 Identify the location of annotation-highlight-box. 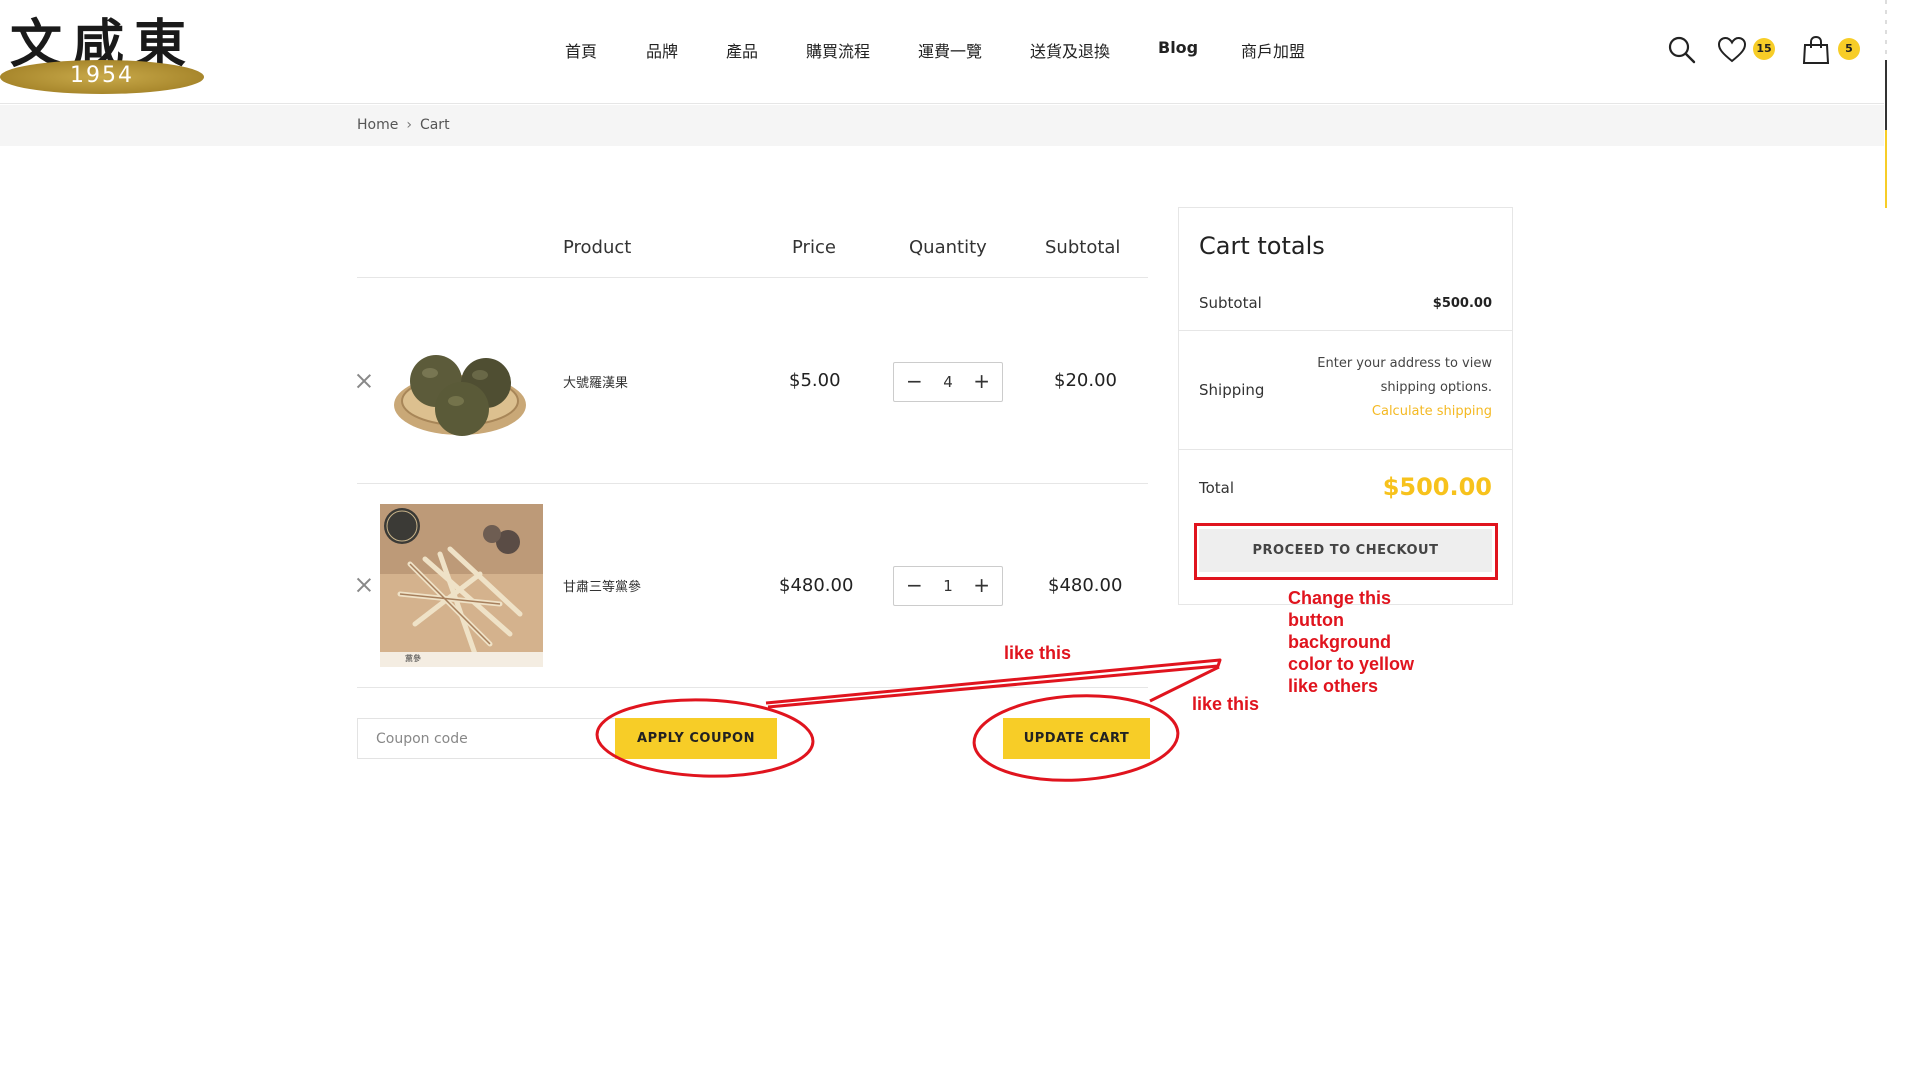
(1346, 551).